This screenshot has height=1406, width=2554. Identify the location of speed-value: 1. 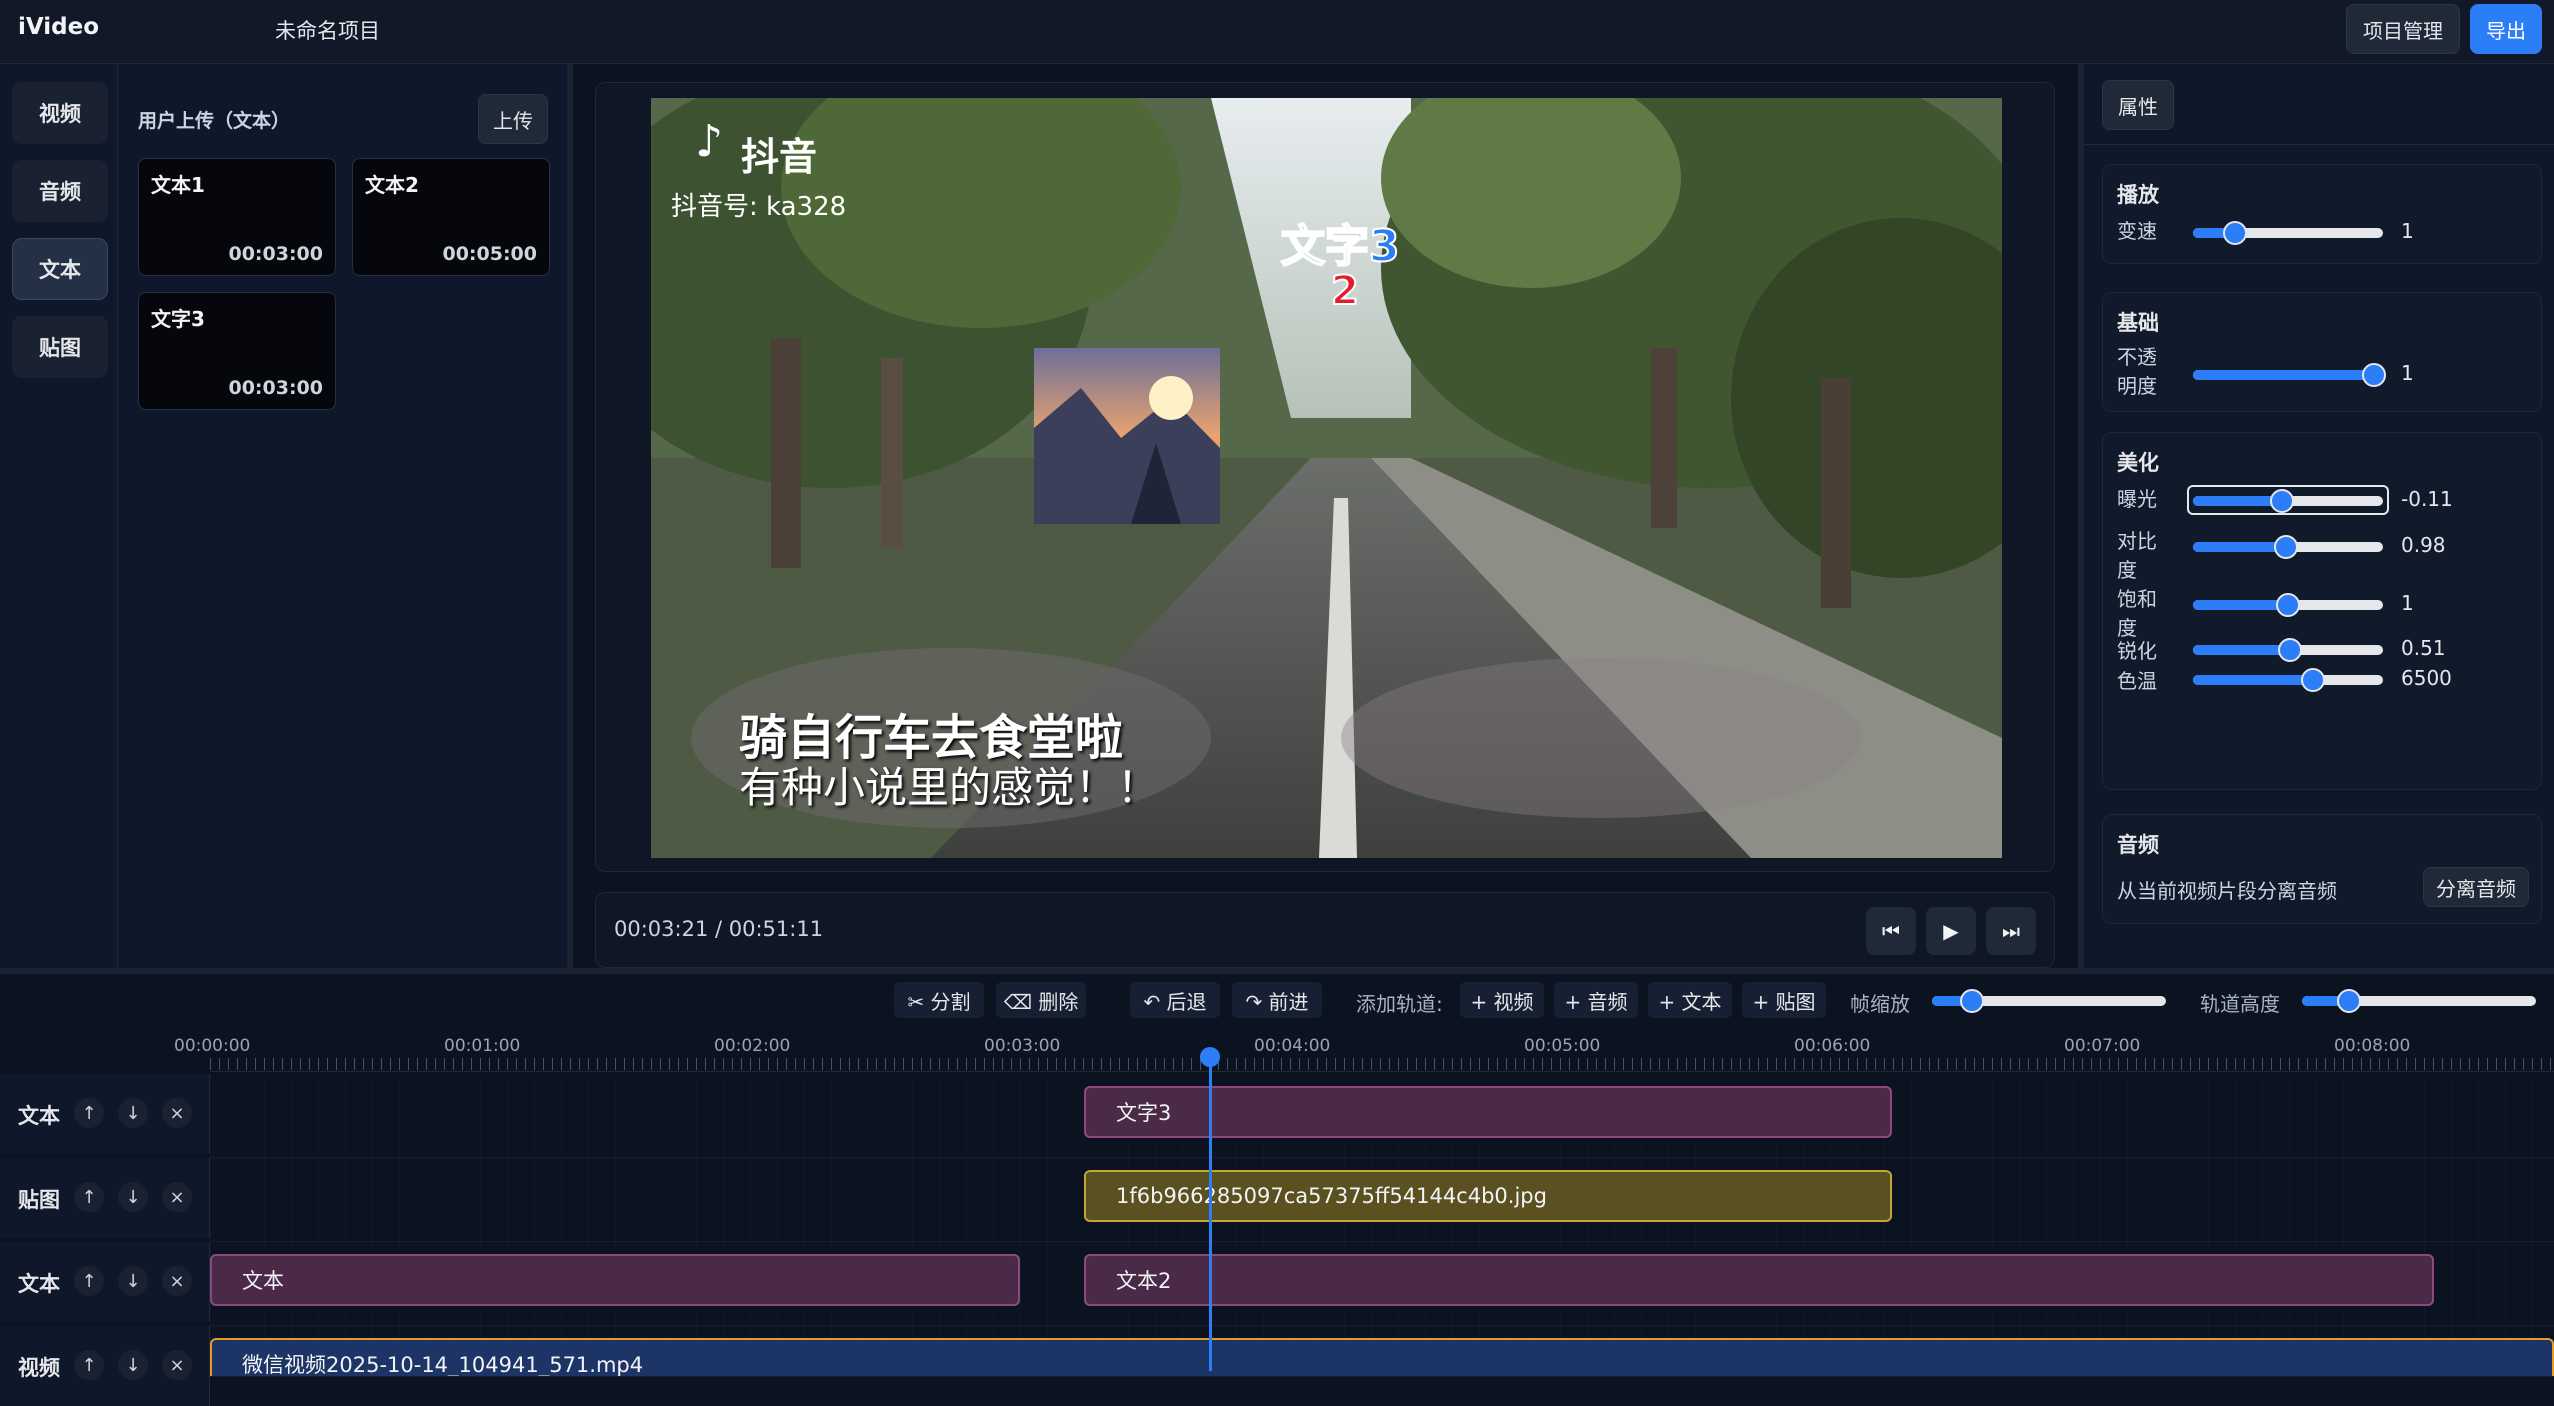
(2407, 231).